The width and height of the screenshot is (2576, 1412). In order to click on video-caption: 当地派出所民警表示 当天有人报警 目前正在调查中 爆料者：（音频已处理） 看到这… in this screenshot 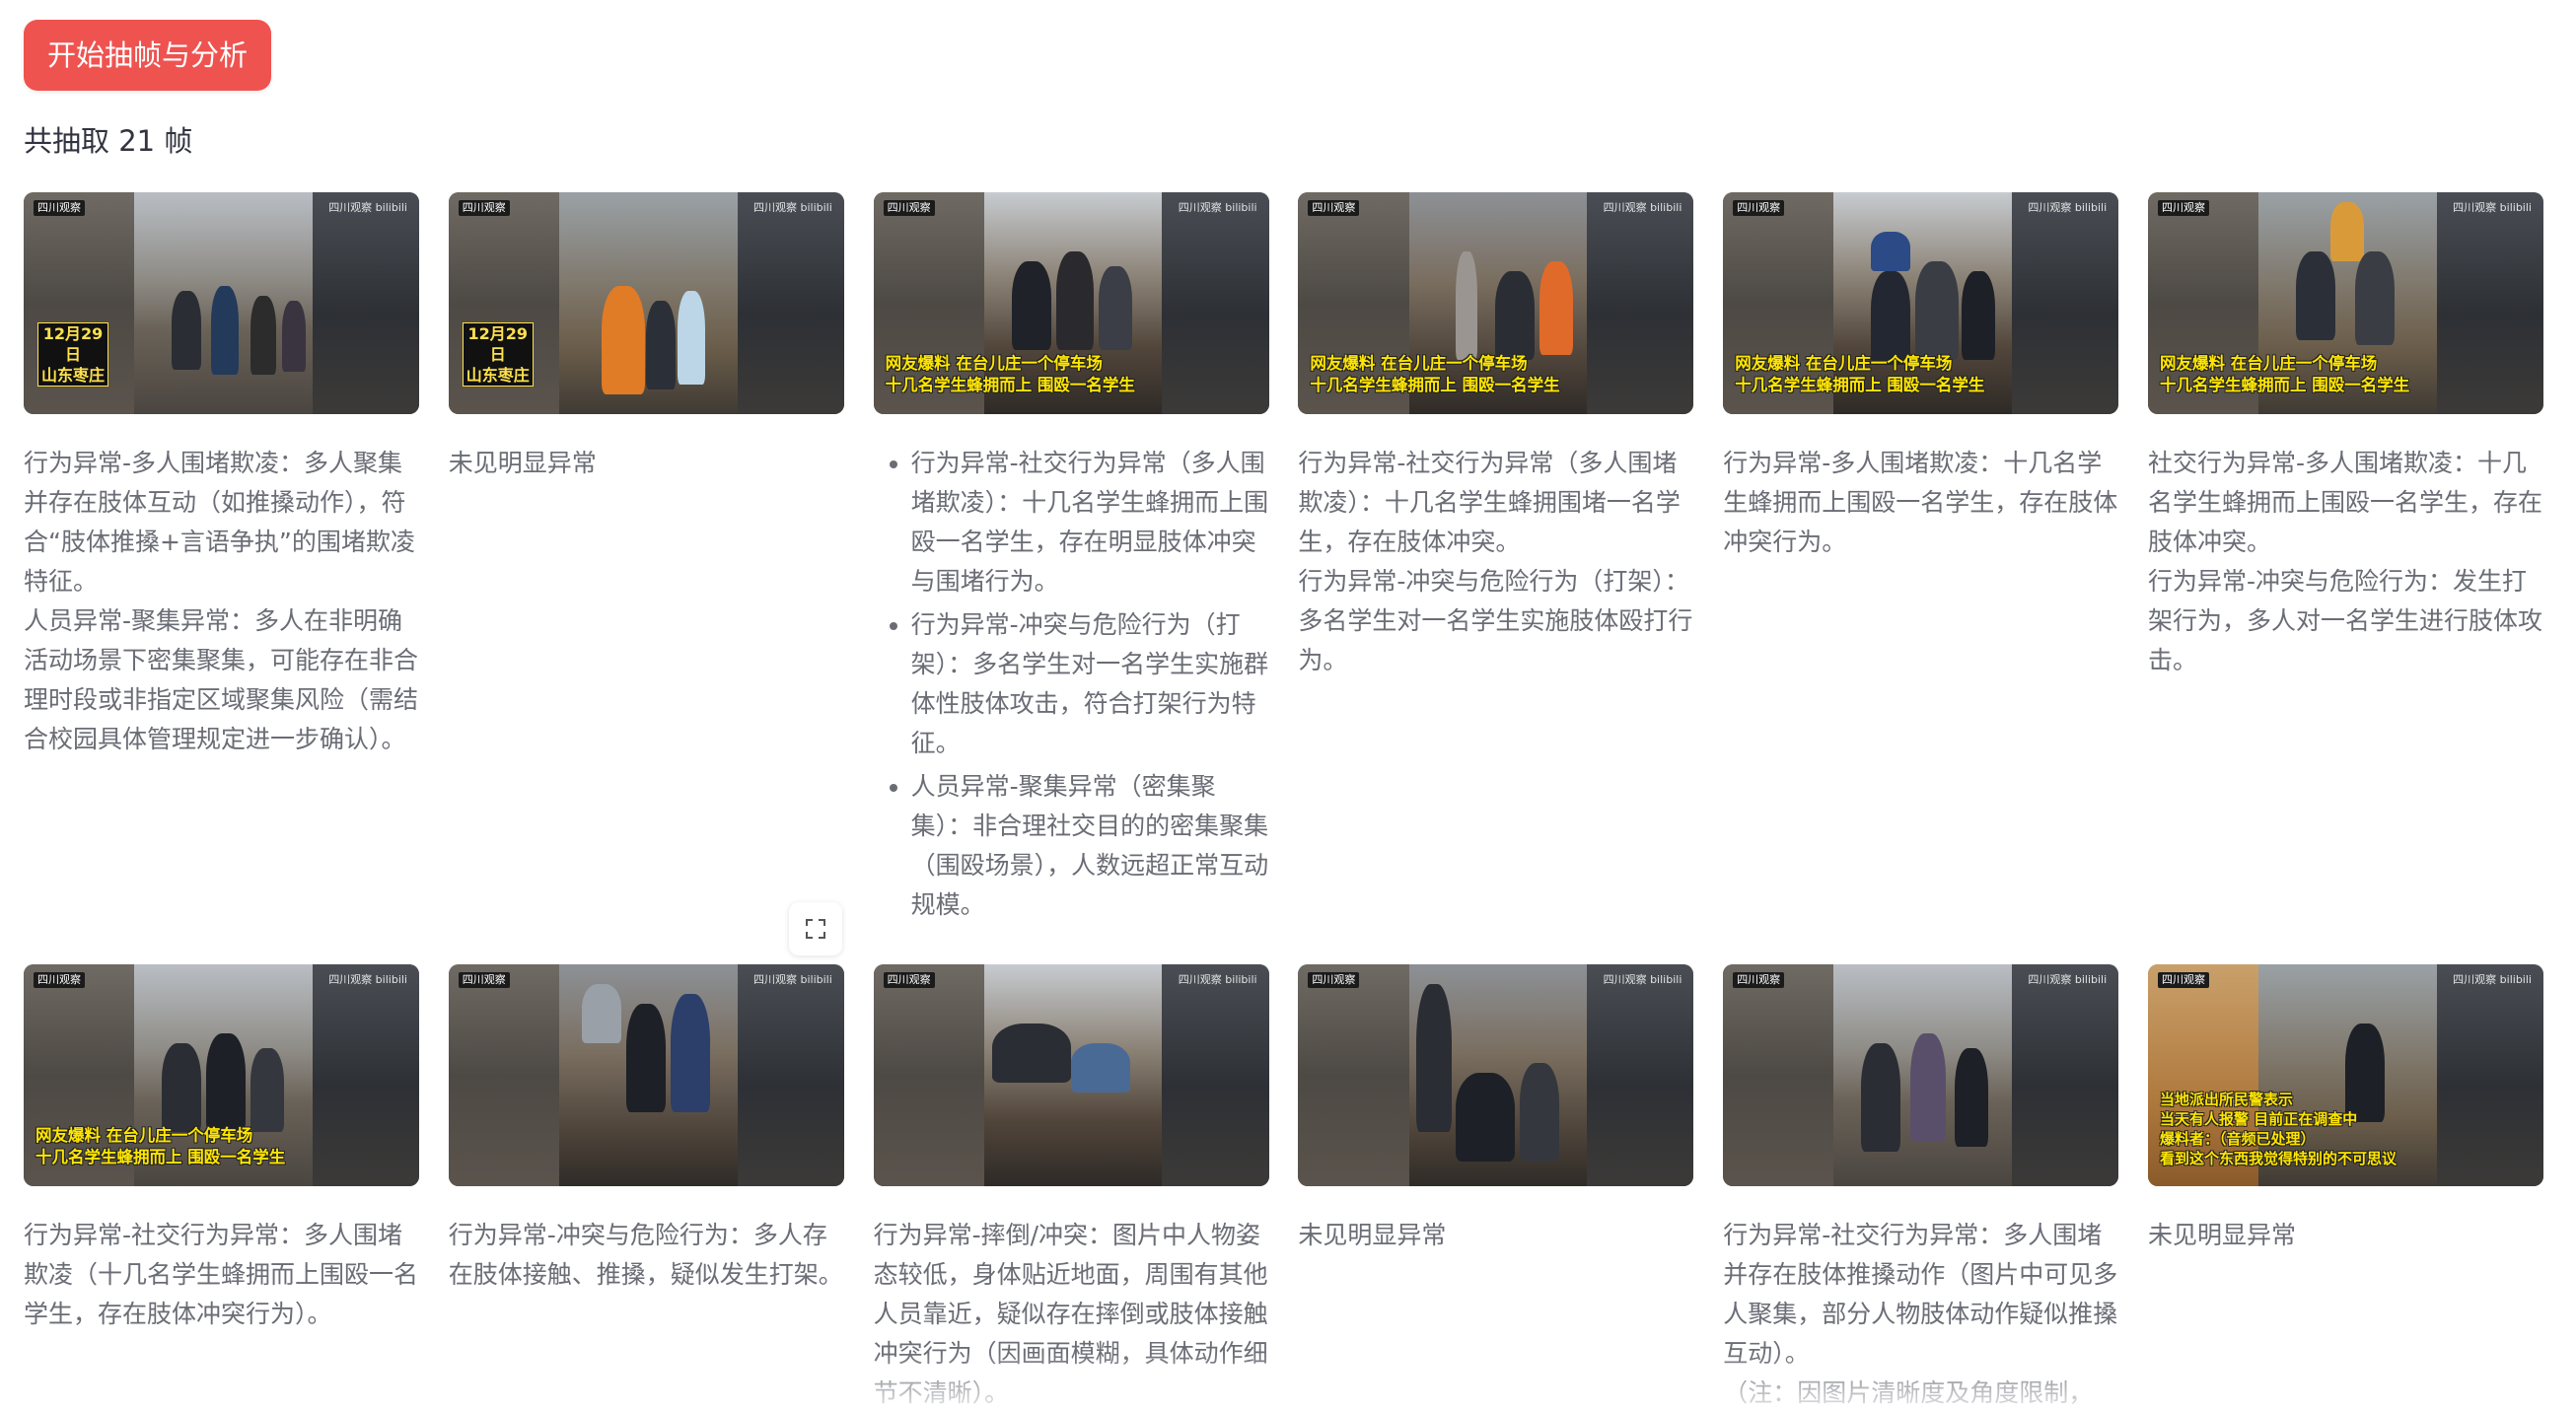, I will do `click(2278, 1129)`.